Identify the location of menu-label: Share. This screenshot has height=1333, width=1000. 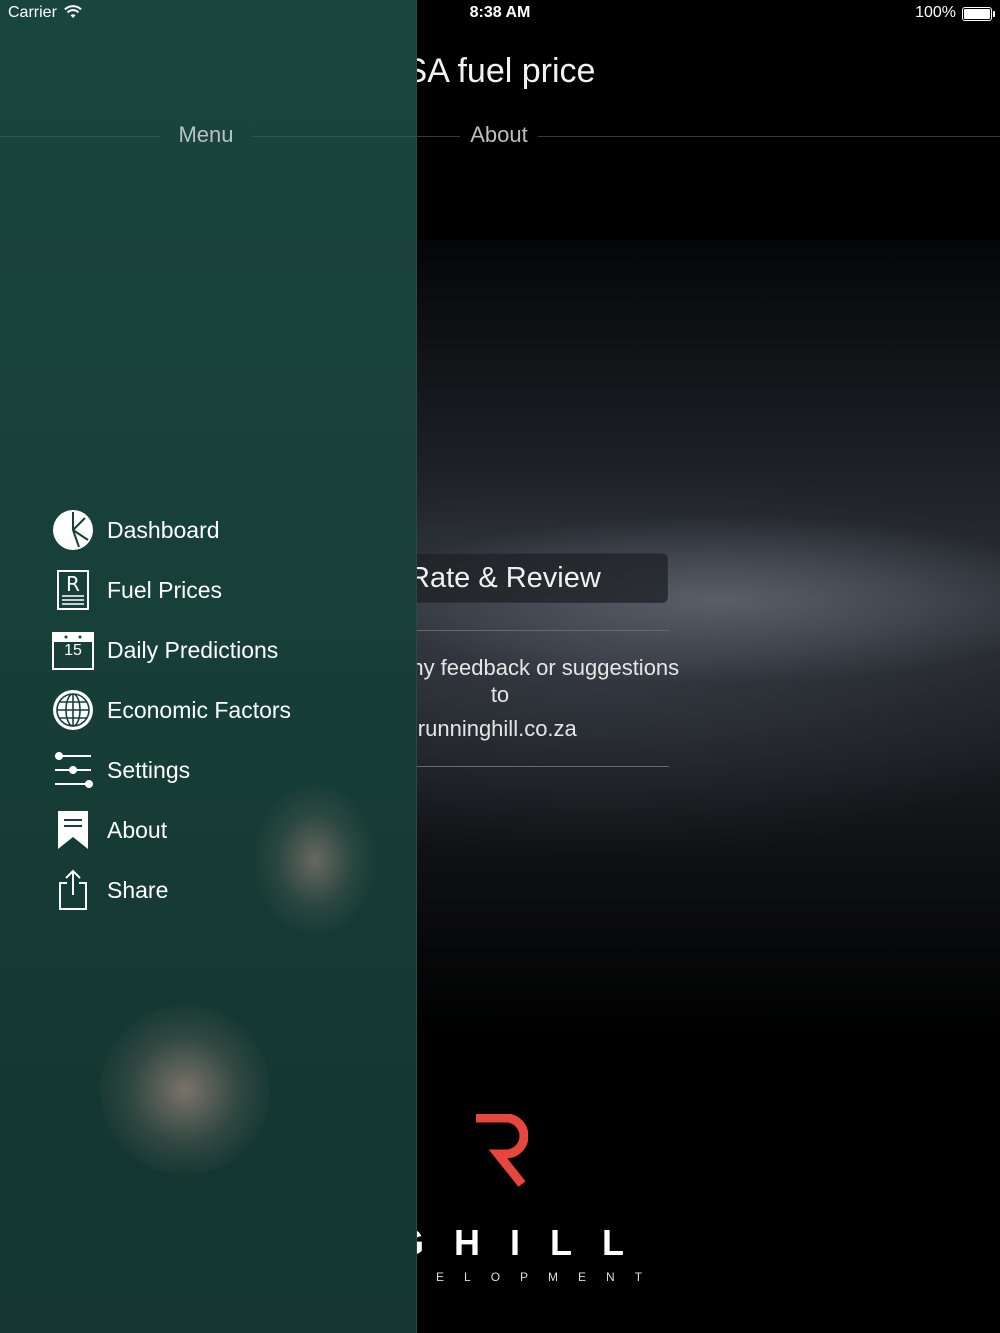
(138, 889).